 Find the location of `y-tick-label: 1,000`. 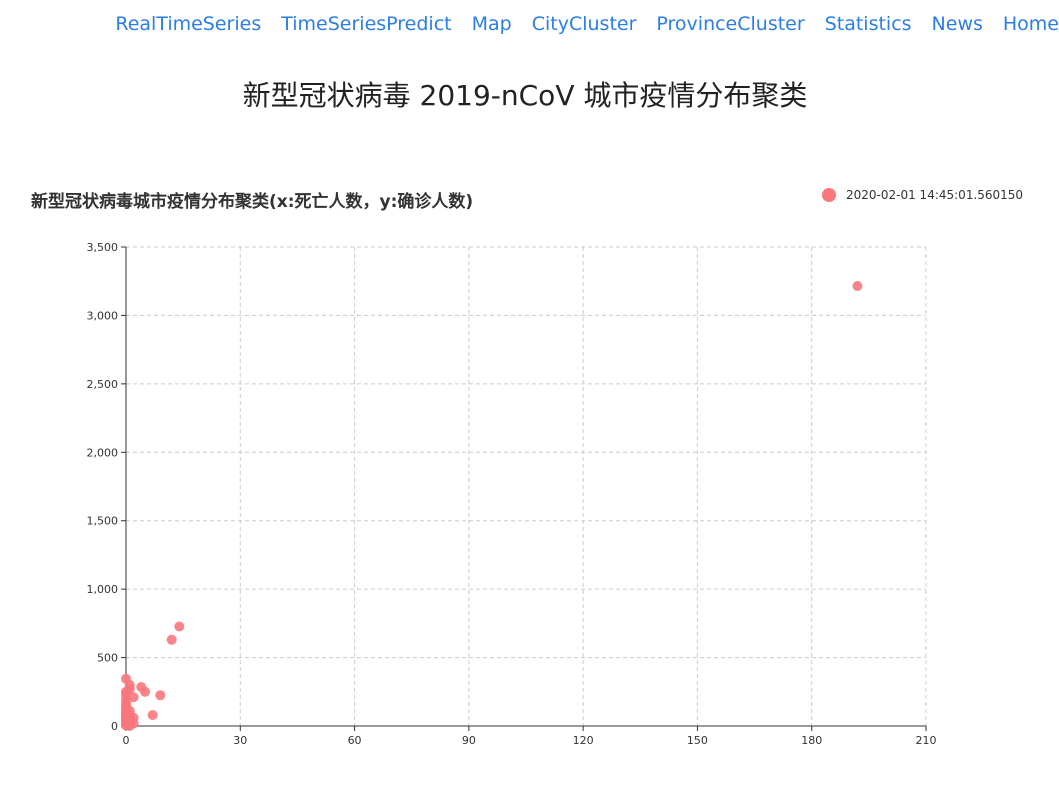

y-tick-label: 1,000 is located at coordinates (103, 589).